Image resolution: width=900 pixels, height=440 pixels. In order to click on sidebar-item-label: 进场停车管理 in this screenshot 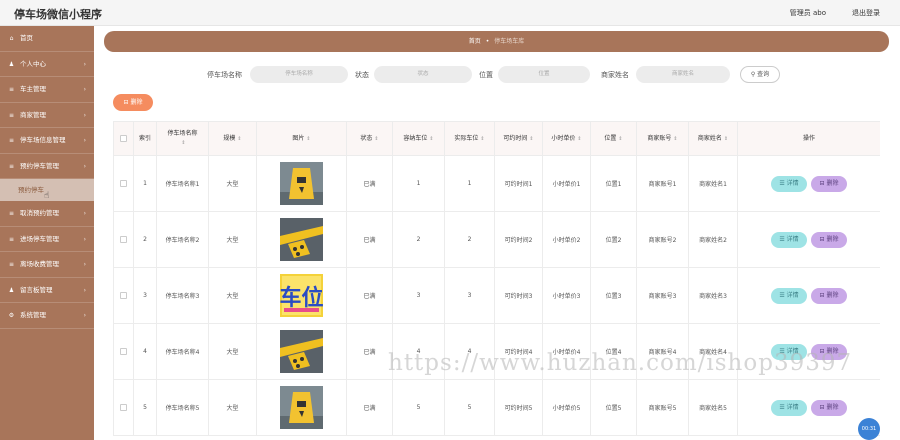, I will do `click(39, 238)`.